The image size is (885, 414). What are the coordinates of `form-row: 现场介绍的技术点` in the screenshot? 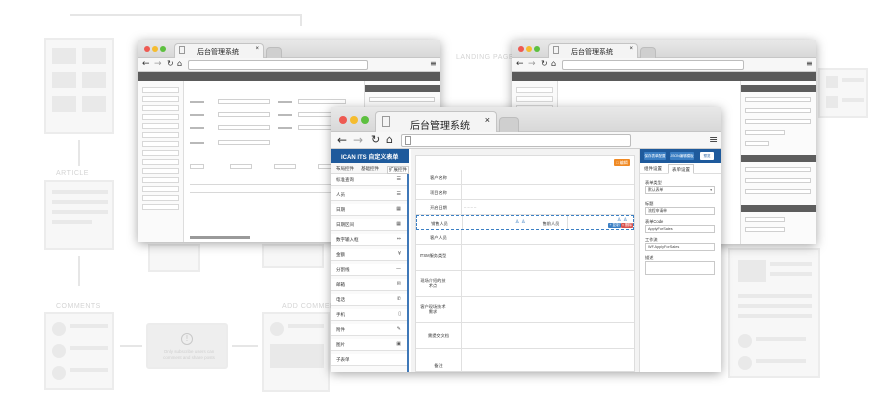 It's located at (525, 284).